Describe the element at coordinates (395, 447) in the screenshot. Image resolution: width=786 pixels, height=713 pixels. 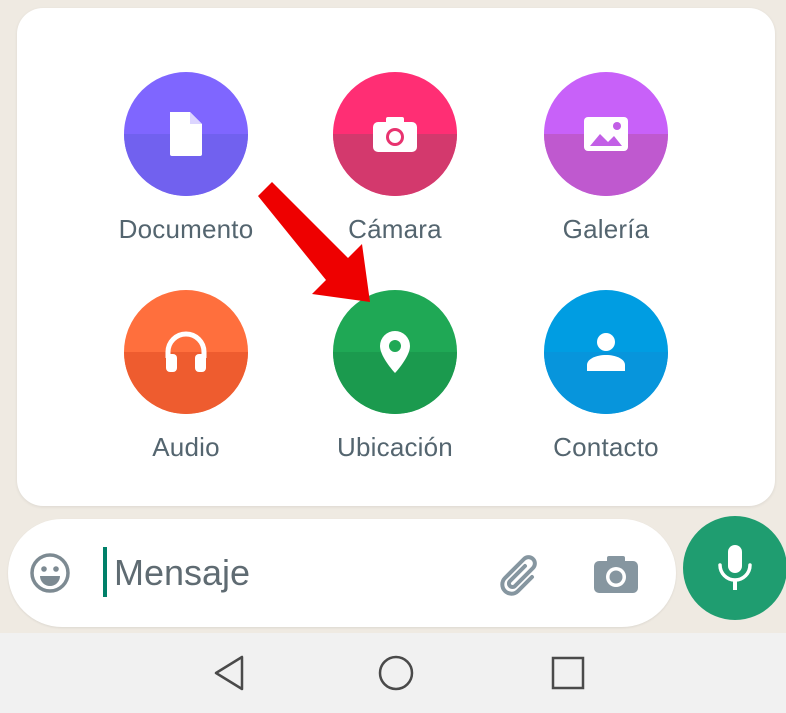
I see `attach-location-label: Ubicación` at that location.